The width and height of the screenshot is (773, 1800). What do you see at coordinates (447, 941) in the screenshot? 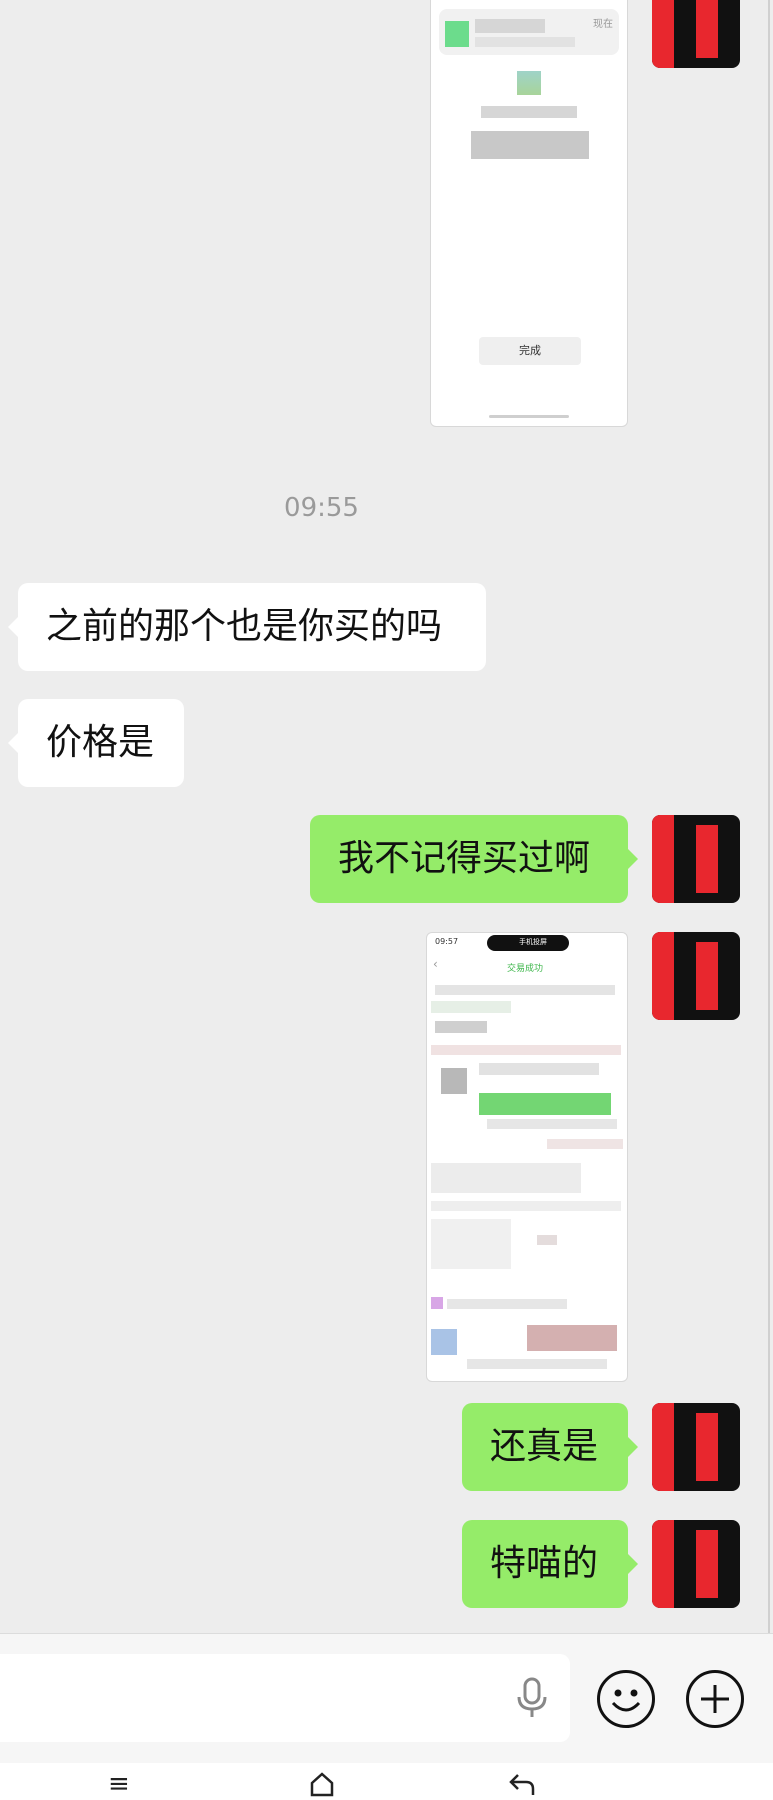
I see `screenshot2-status-time: 09:57` at bounding box center [447, 941].